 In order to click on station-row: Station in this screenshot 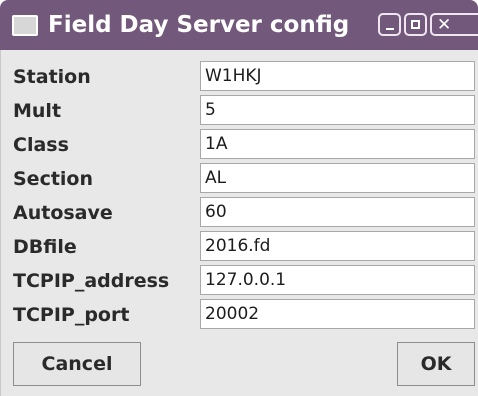, I will do `click(239, 77)`.